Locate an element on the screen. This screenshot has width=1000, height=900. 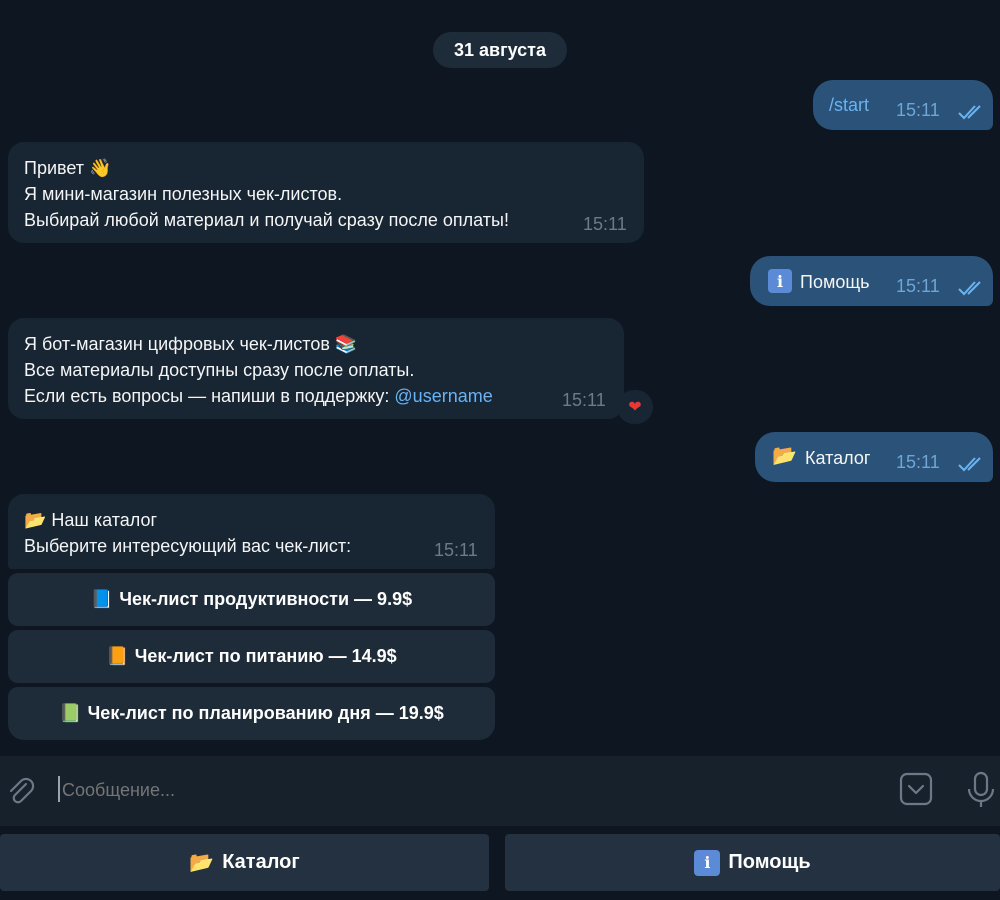
message-line: Я мини-магазин полезных чек-листов. is located at coordinates (183, 194).